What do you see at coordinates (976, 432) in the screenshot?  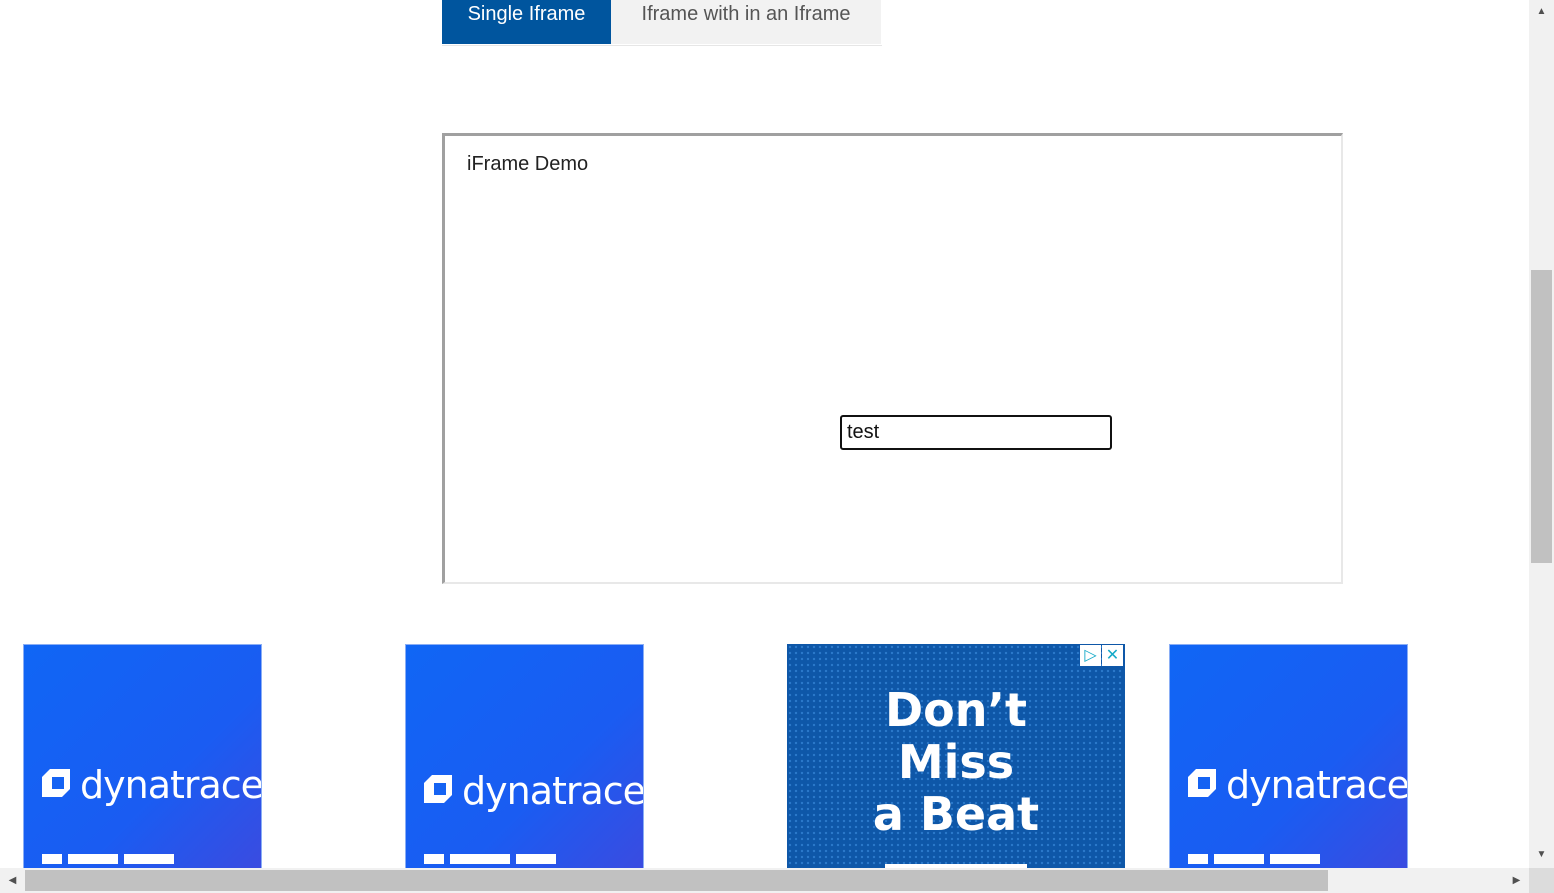 I see `iframe-text-input` at bounding box center [976, 432].